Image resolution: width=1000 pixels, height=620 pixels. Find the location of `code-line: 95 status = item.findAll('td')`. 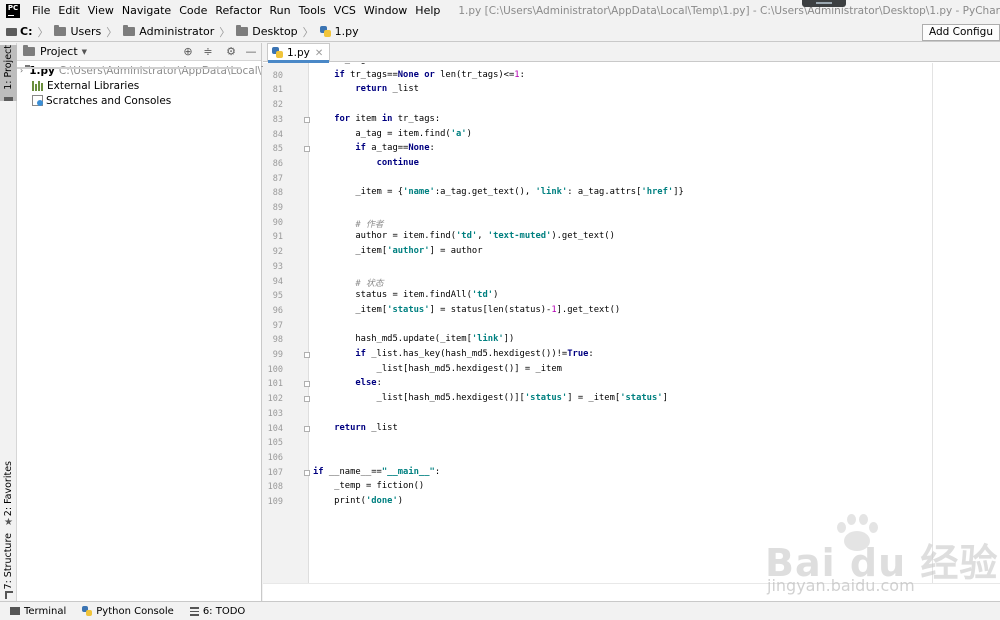

code-line: 95 status = item.findAll('td') is located at coordinates (631, 296).